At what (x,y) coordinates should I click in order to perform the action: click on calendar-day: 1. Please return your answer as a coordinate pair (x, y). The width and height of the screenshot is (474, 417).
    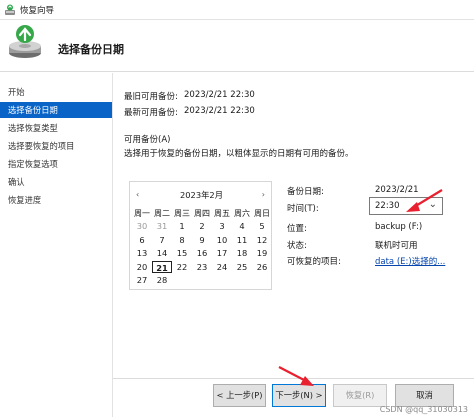
    Looking at the image, I should click on (182, 226).